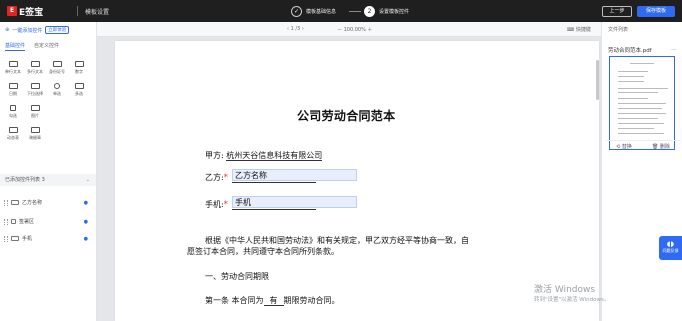 Image resolution: width=682 pixels, height=321 pixels. What do you see at coordinates (664, 147) in the screenshot?
I see `delete-label: 删除` at bounding box center [664, 147].